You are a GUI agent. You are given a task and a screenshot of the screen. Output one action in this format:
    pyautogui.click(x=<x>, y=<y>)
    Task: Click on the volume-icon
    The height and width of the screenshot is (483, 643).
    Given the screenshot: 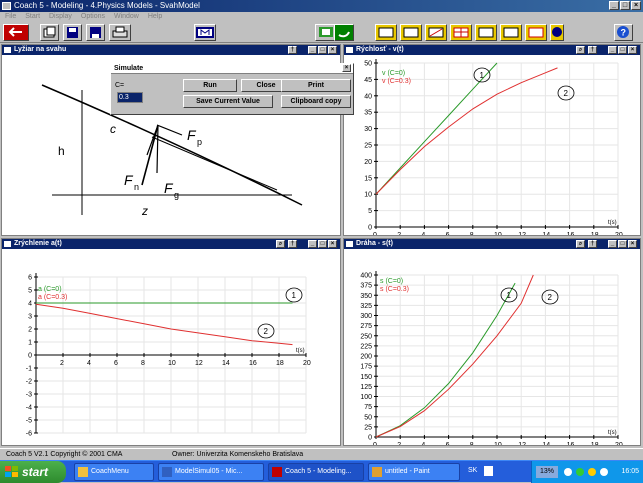 What is the action you would take?
    pyautogui.click(x=592, y=472)
    